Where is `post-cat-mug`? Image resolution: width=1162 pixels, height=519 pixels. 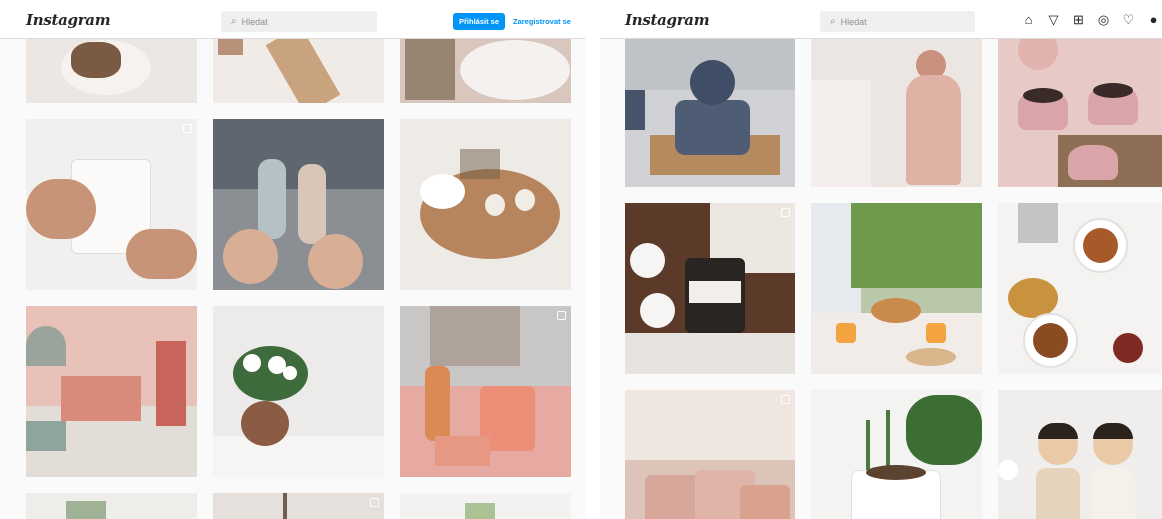
post-cat-mug is located at coordinates (111, 204).